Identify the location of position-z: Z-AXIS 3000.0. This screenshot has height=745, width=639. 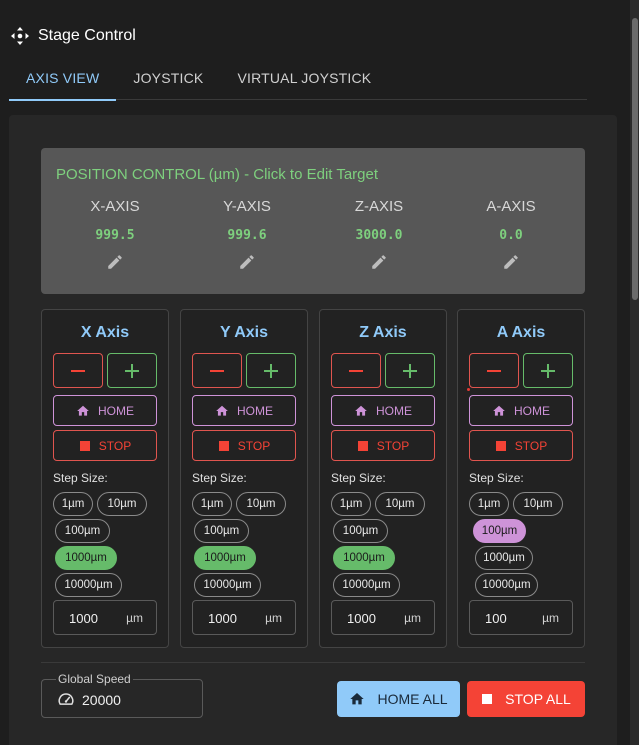
(379, 234).